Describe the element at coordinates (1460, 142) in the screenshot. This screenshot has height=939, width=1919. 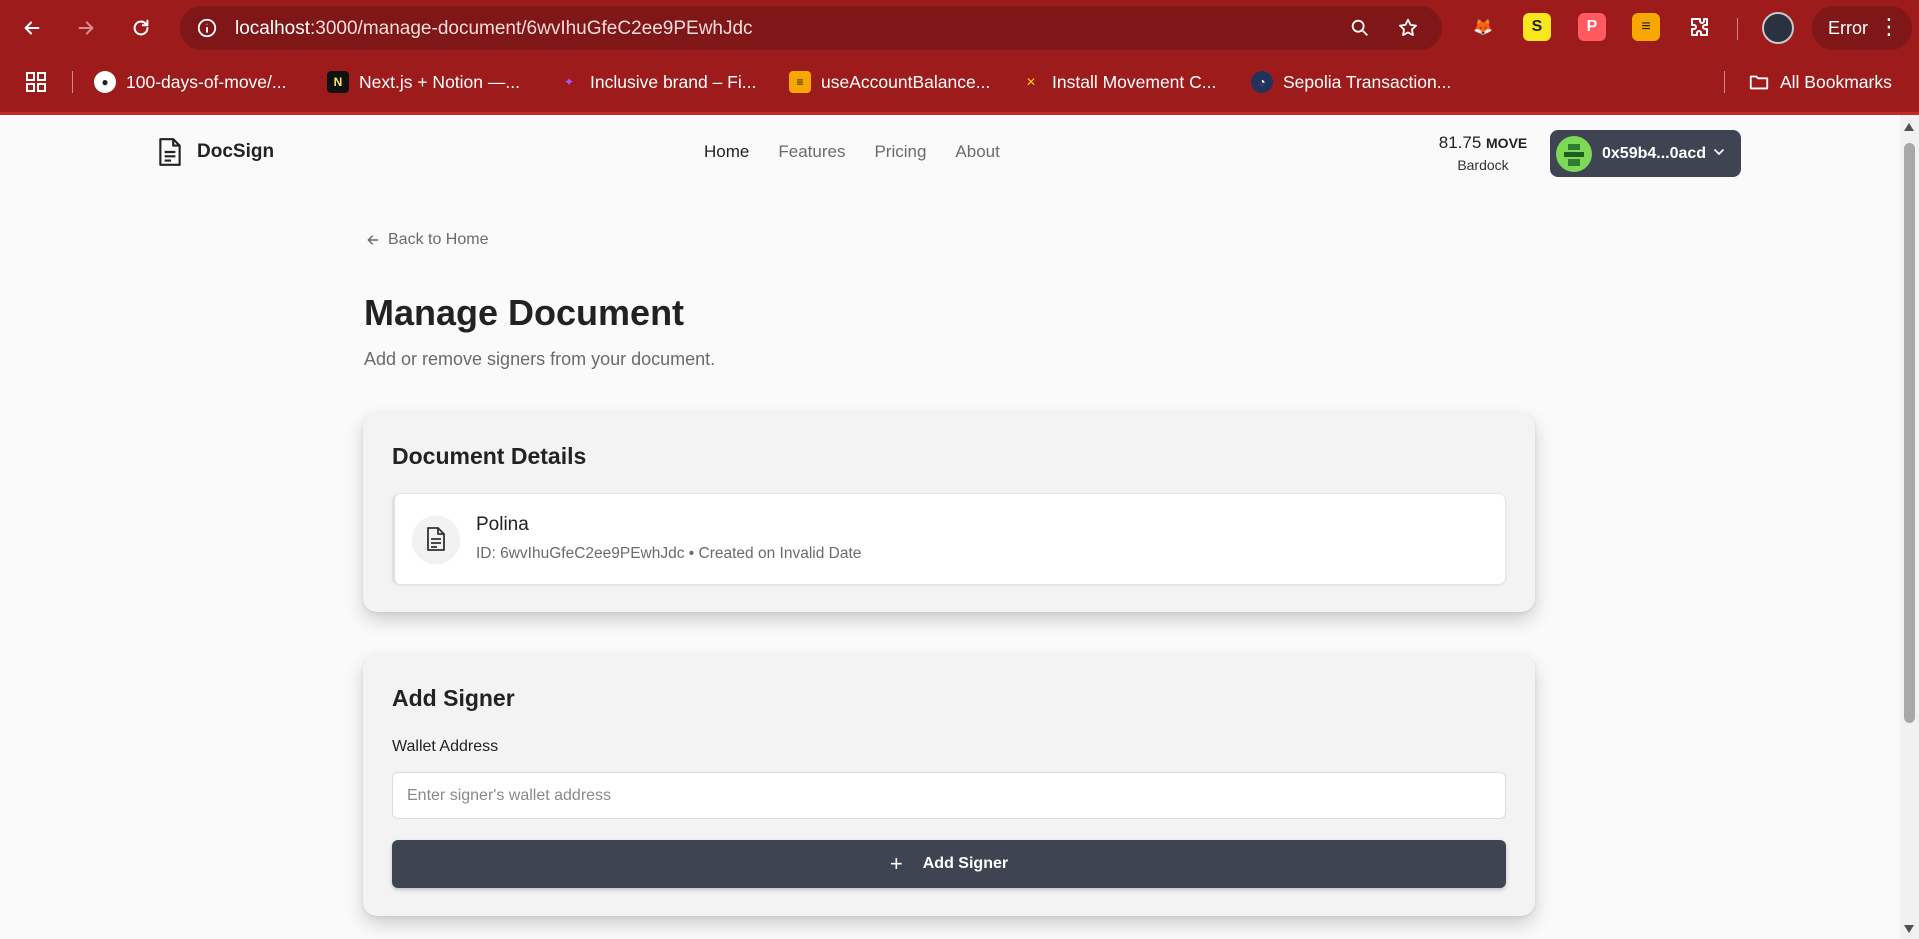
I see `balance-amount: 81.75` at that location.